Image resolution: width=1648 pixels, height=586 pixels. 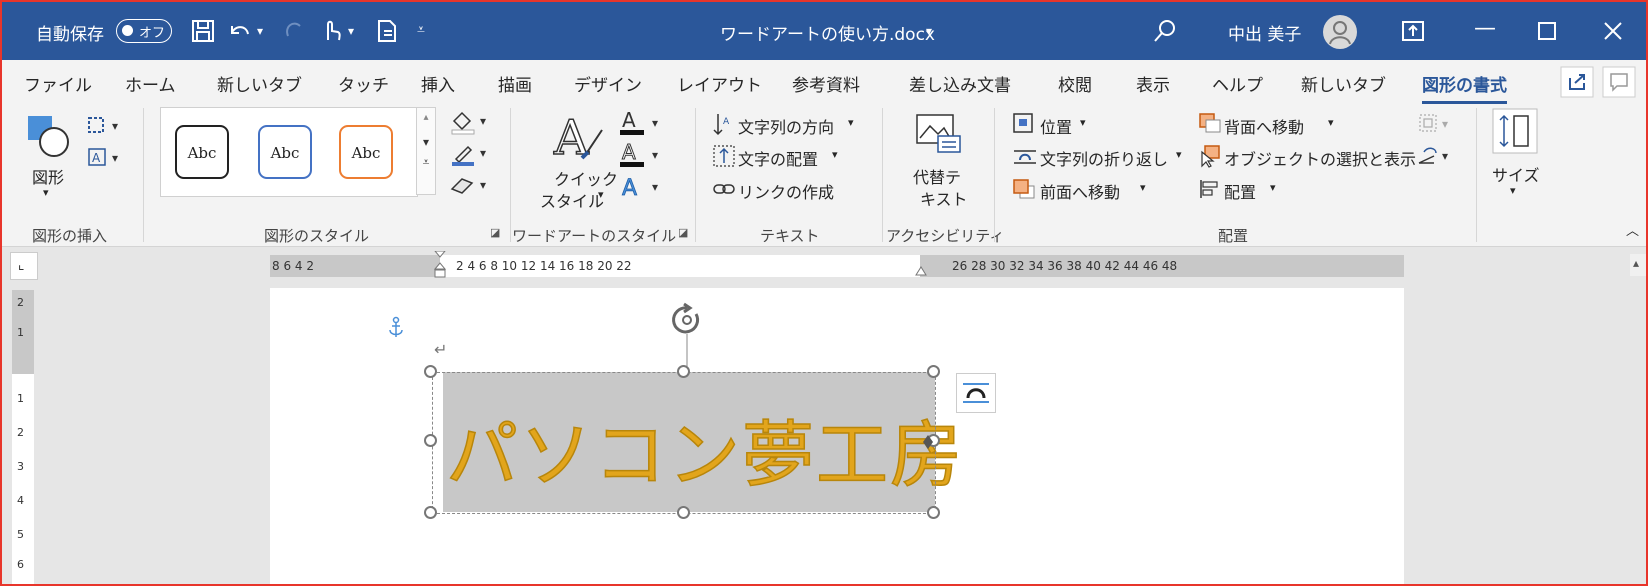 I want to click on position-button: 位置, so click(x=1056, y=126).